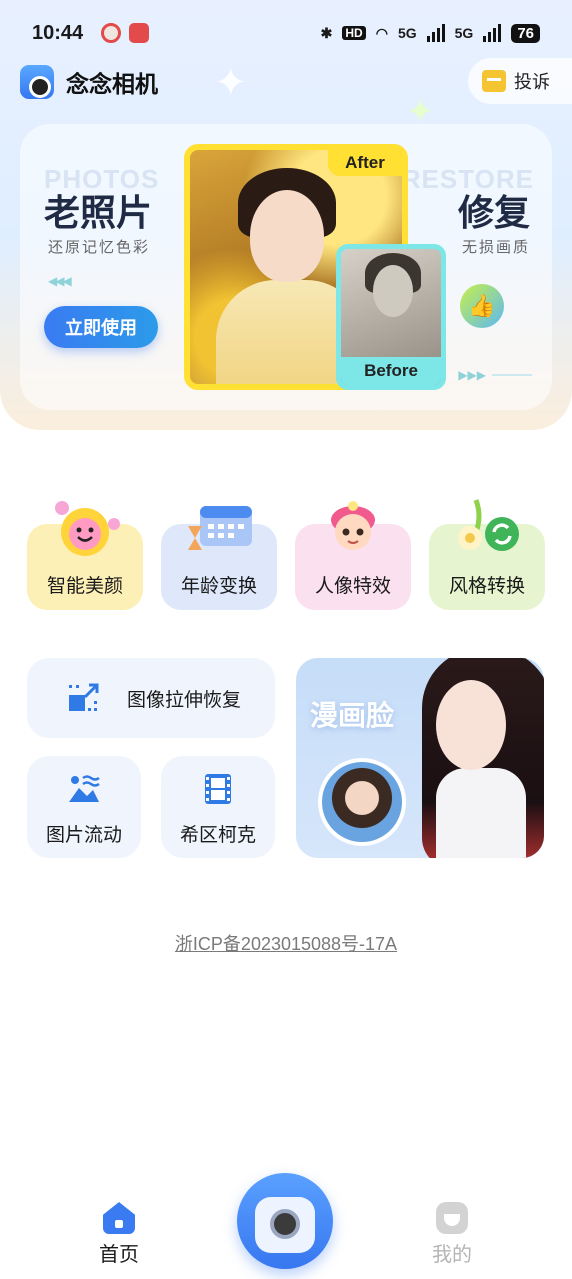 The image size is (572, 1279). Describe the element at coordinates (87, 528) in the screenshot. I see `smile-flower-icon` at that location.